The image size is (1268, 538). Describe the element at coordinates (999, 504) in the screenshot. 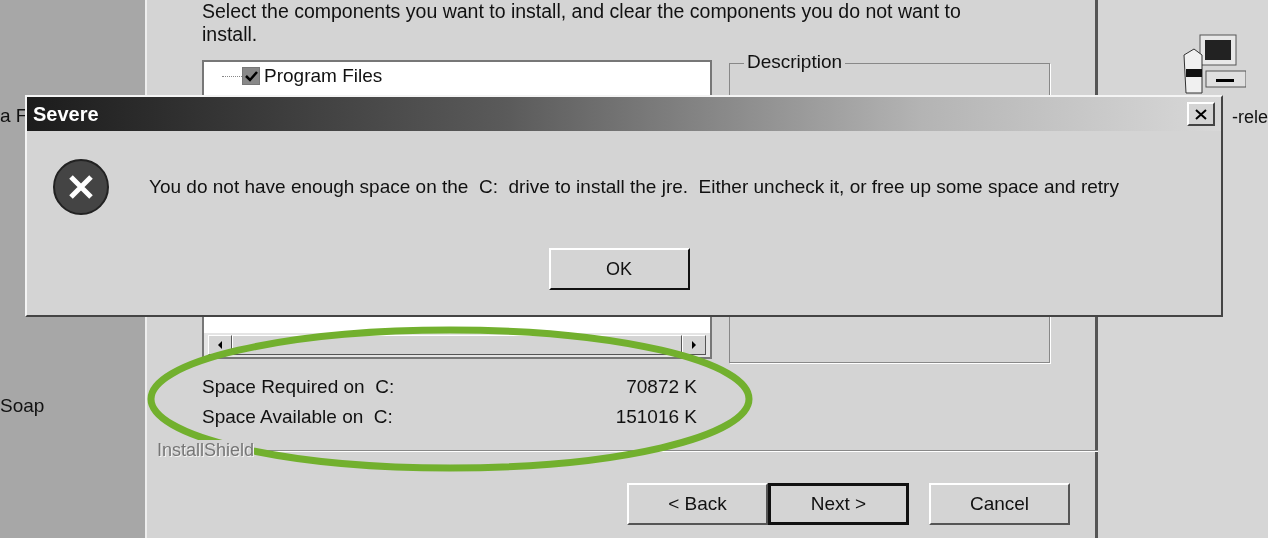

I see `cancel-button: Cancel` at that location.